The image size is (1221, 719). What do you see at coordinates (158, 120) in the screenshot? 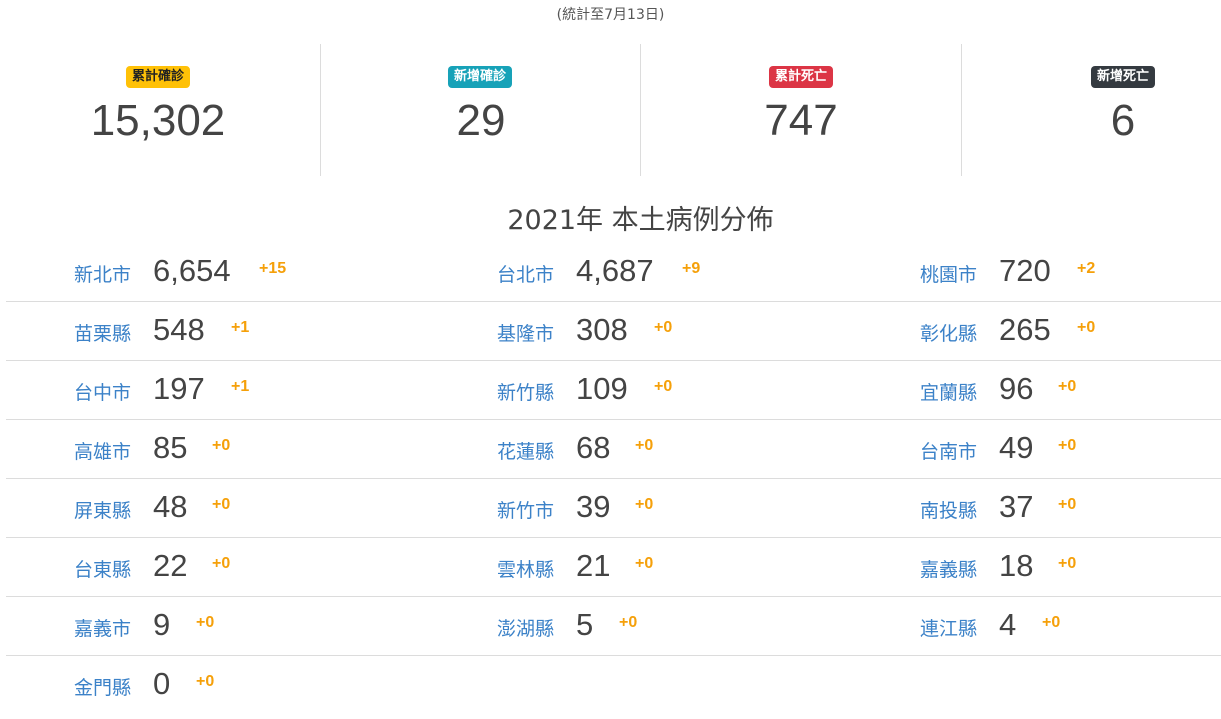
I see `stat-value-total-confirmed: 15,302` at bounding box center [158, 120].